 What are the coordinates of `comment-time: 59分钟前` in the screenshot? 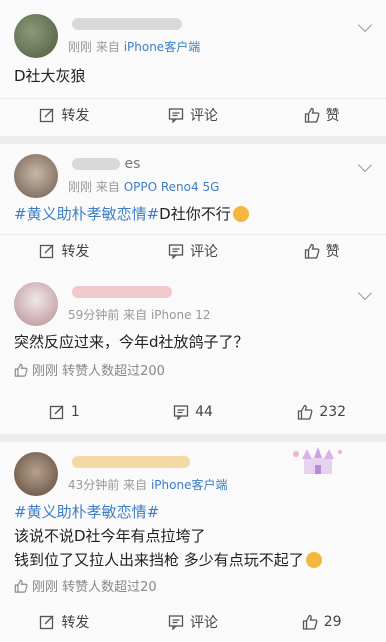 It's located at (94, 315).